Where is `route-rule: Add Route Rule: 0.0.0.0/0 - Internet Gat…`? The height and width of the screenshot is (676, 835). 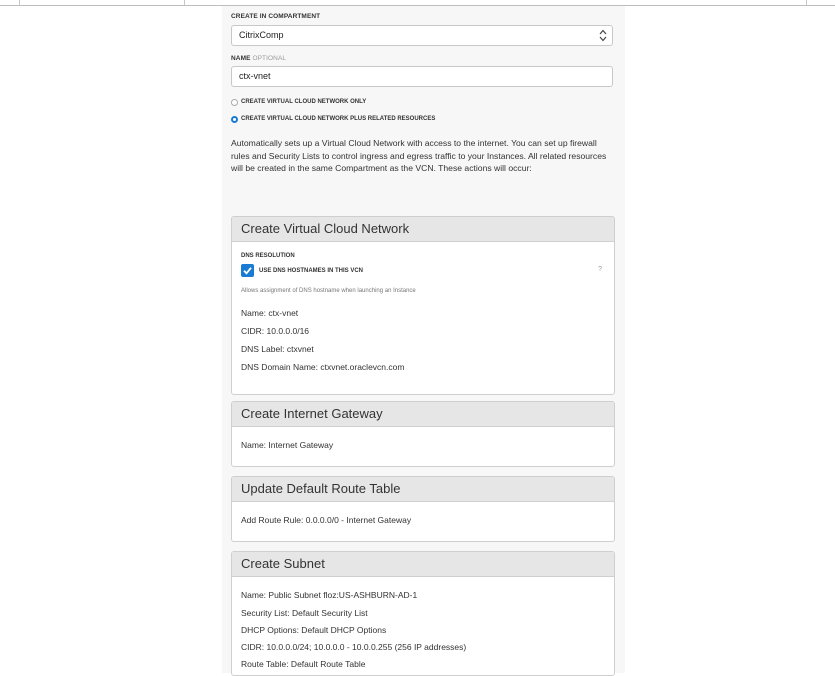 route-rule: Add Route Rule: 0.0.0.0/0 - Internet Gat… is located at coordinates (326, 520).